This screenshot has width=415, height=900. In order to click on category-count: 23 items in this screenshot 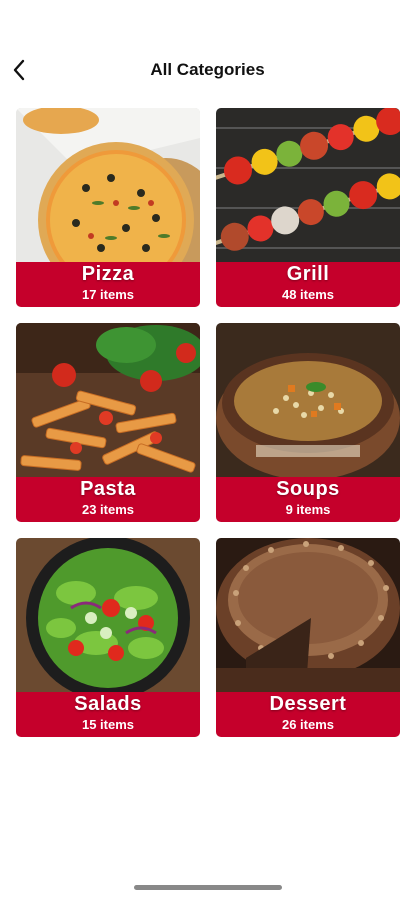, I will do `click(108, 509)`.